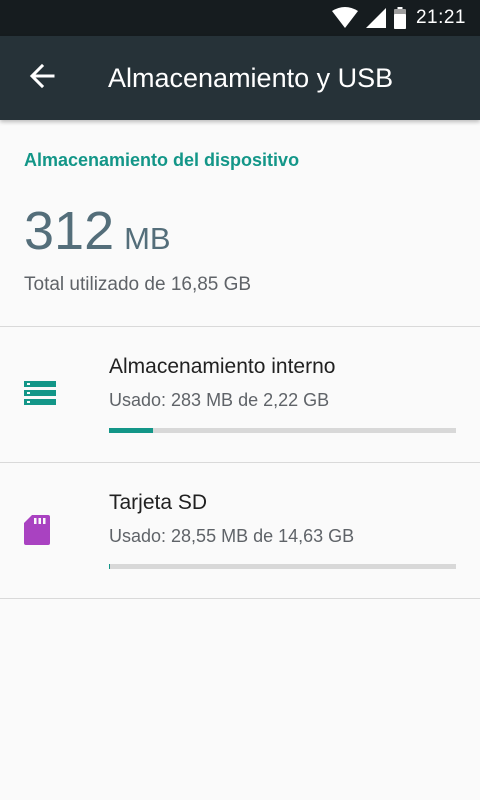  What do you see at coordinates (158, 502) in the screenshot?
I see `storage-item-title: Tarjeta SD` at bounding box center [158, 502].